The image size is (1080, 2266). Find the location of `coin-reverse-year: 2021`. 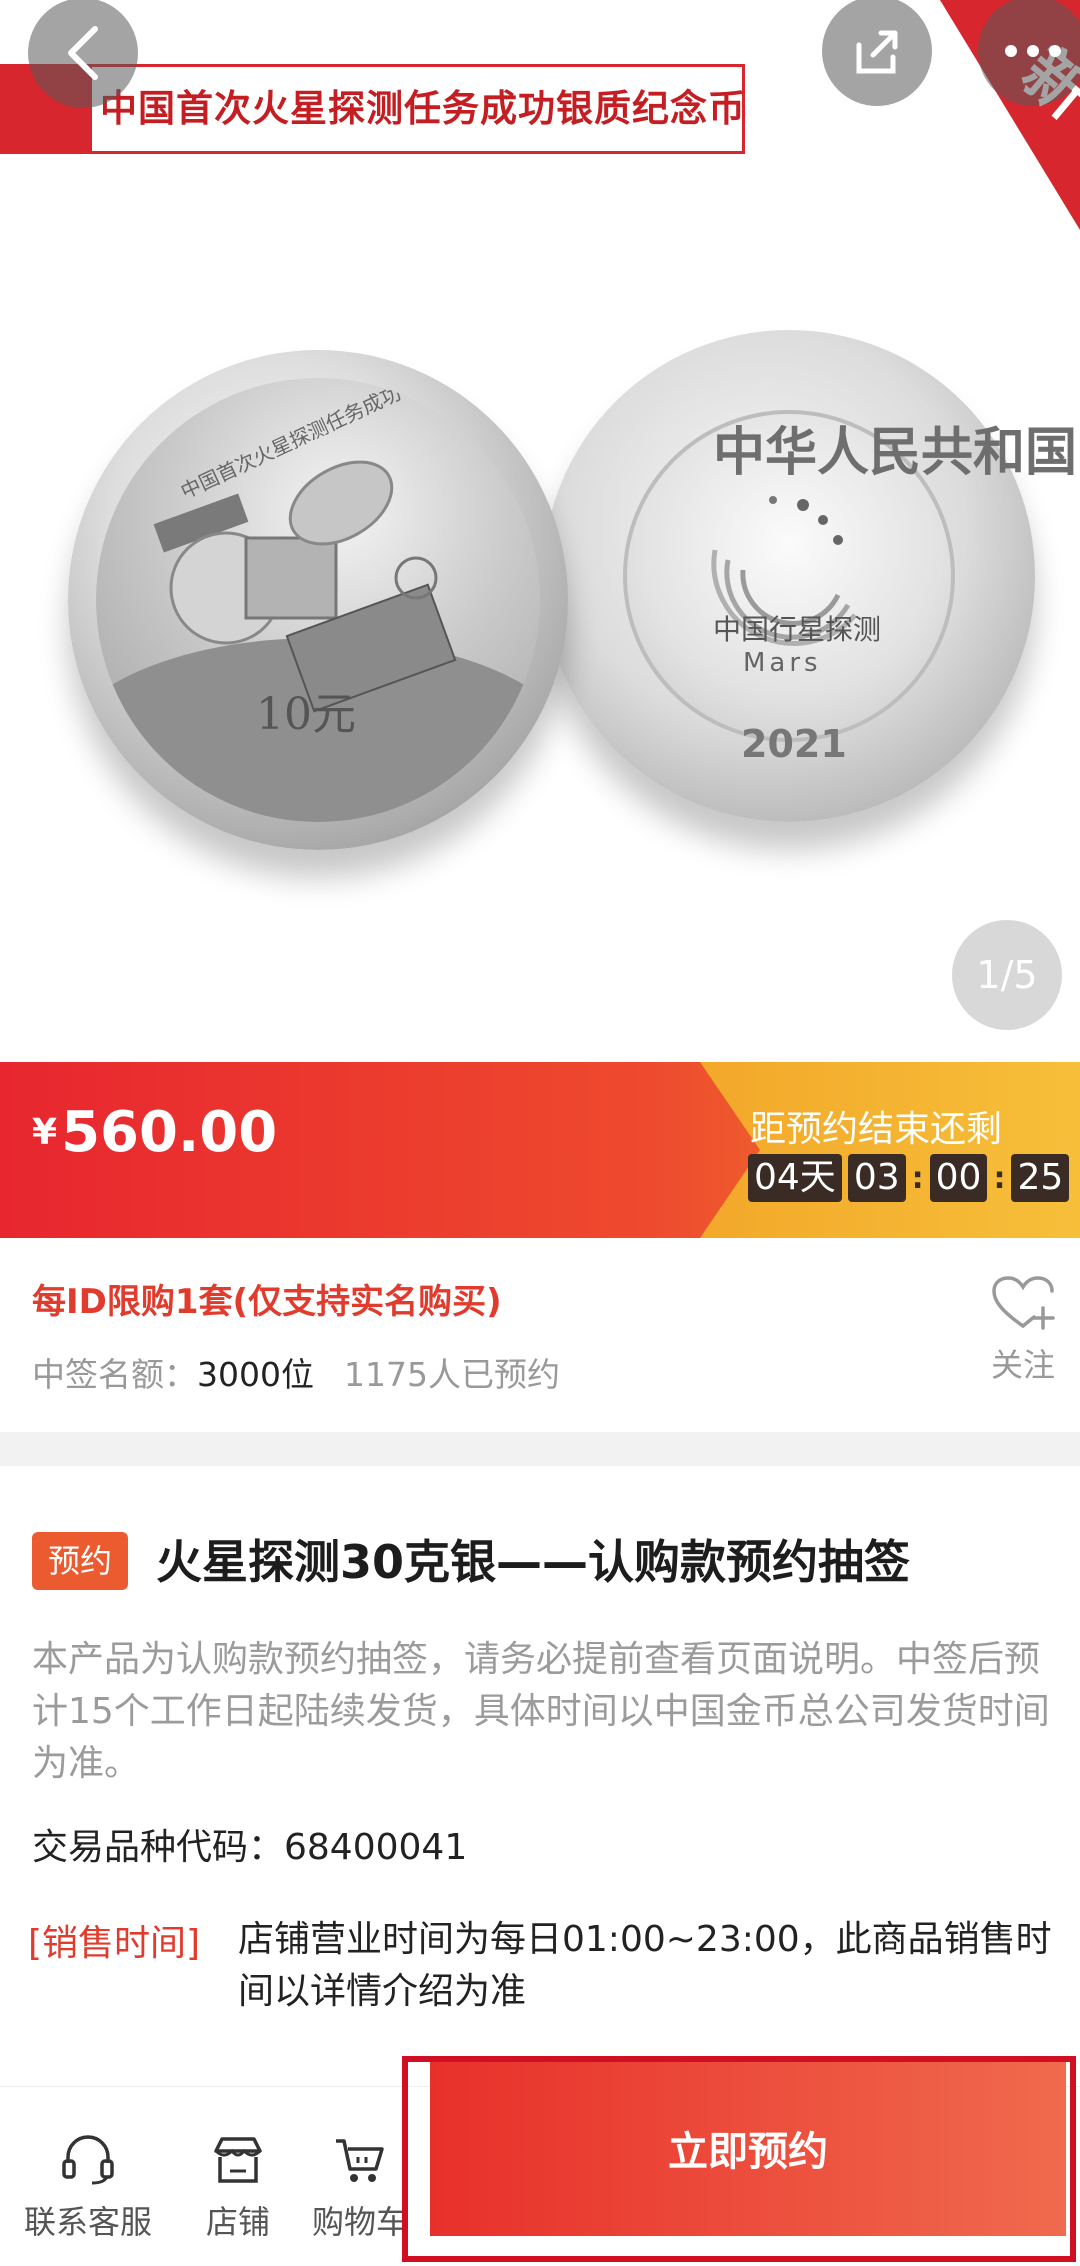

coin-reverse-year: 2021 is located at coordinates (794, 744).